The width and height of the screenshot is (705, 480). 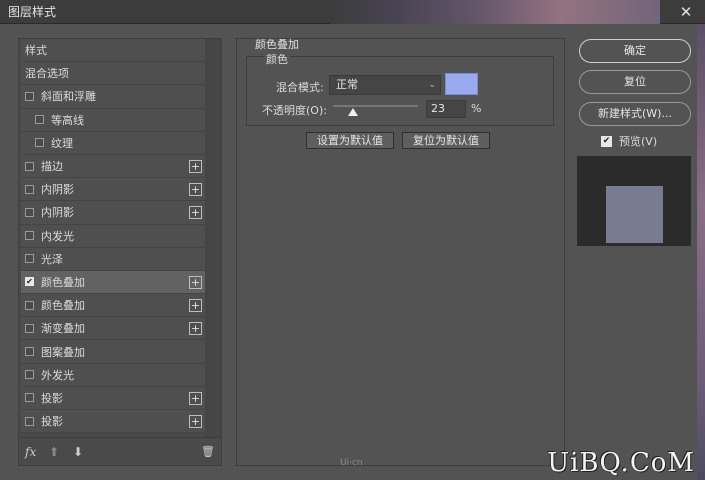 I want to click on style-list-item: 斜面和浮雕, so click(x=114, y=97).